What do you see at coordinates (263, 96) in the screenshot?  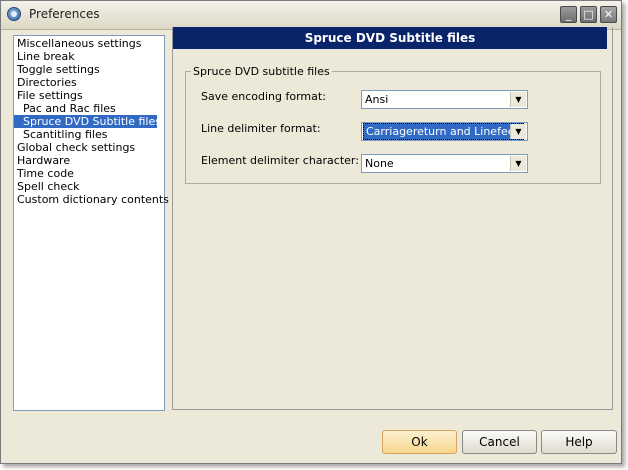 I see `save-encoding-label: Save encoding format:` at bounding box center [263, 96].